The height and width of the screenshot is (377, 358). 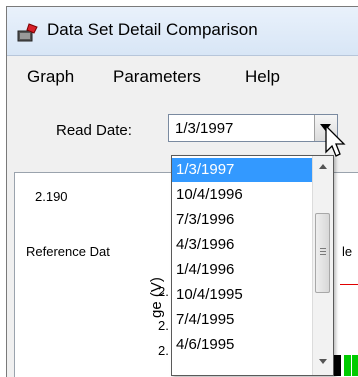 I want to click on date-option: 7/3/1996, so click(x=242, y=220).